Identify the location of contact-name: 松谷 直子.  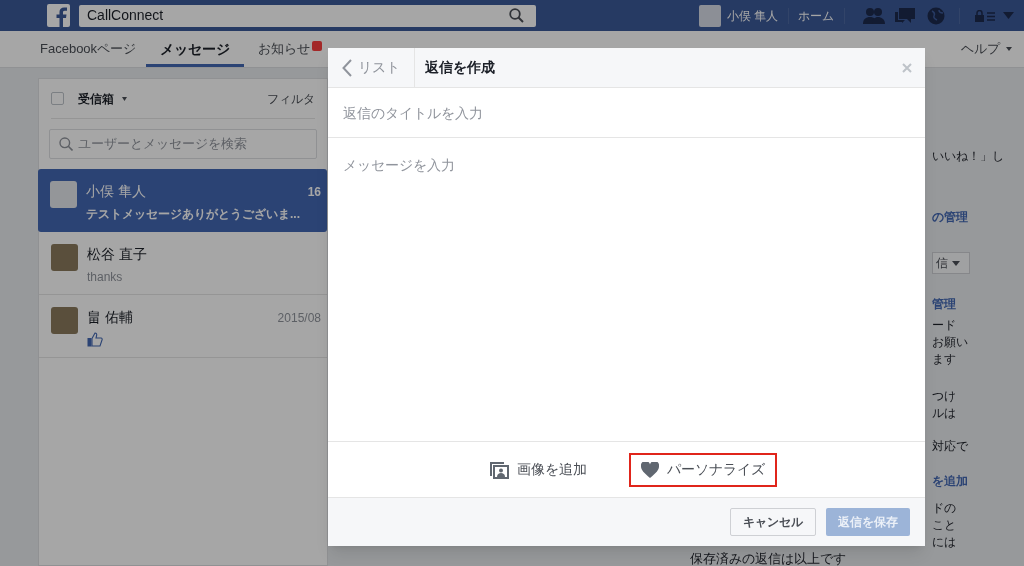
(117, 254).